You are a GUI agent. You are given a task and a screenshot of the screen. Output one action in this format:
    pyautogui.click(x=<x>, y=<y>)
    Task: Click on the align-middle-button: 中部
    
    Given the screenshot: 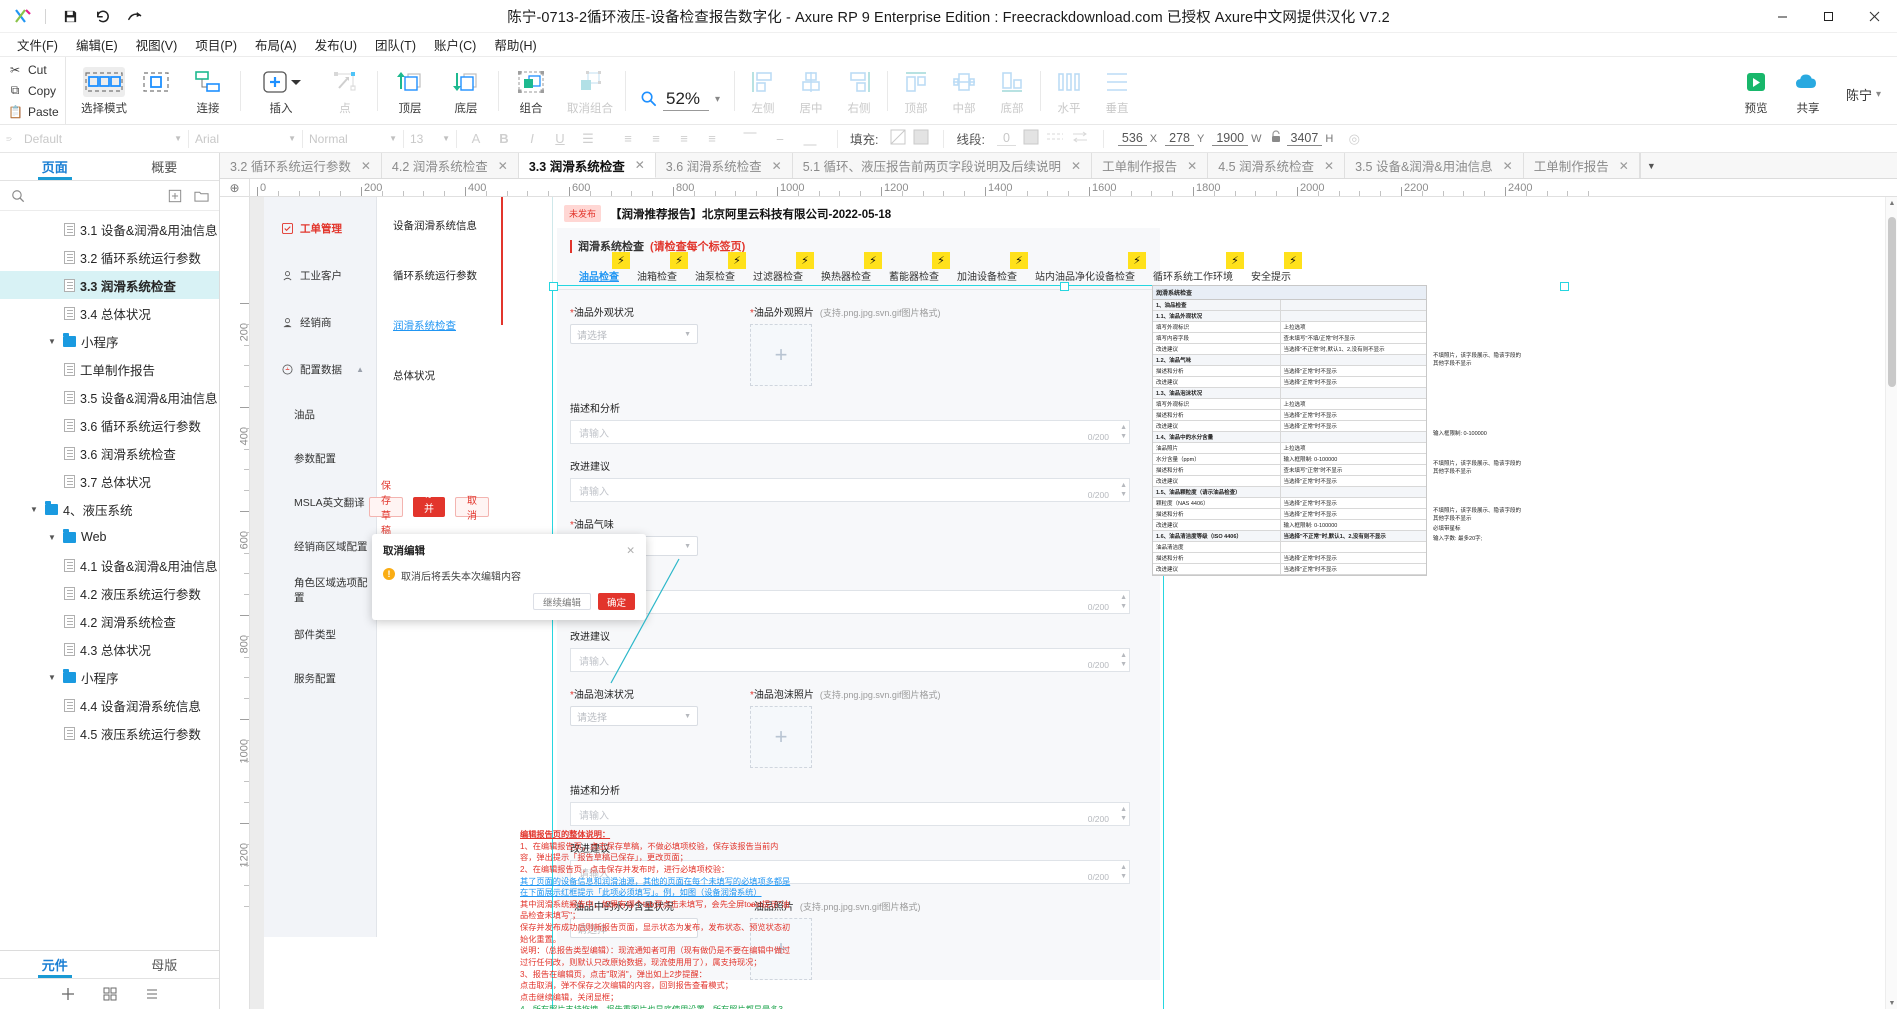 What is the action you would take?
    pyautogui.click(x=964, y=92)
    